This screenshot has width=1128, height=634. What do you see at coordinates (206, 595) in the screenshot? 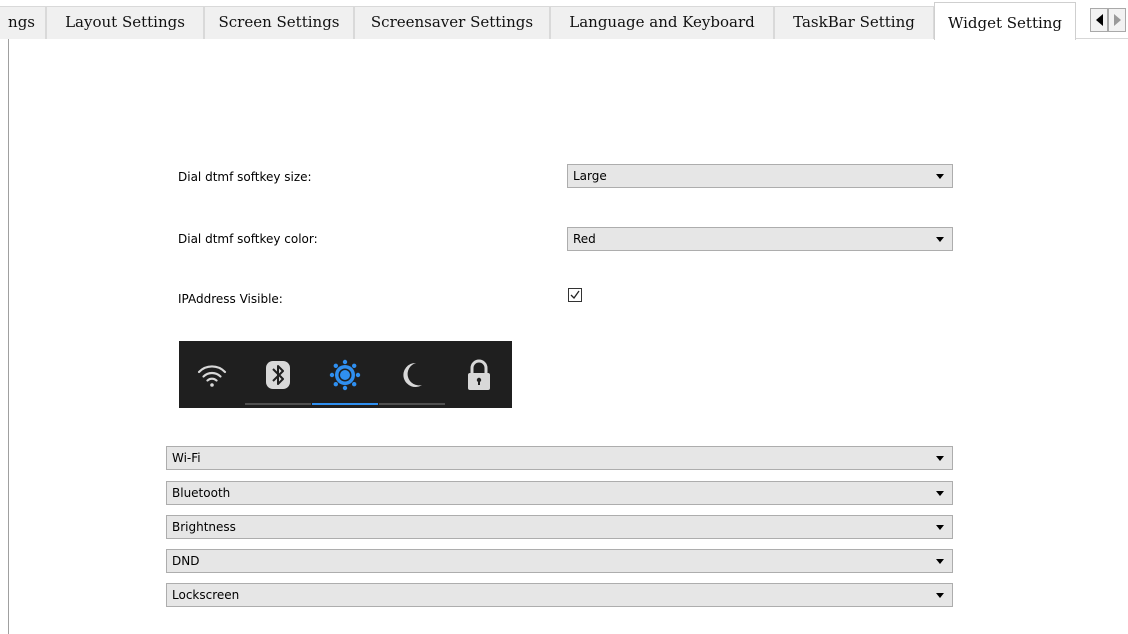
I see `widget-slot-5-value: Lockscreen` at bounding box center [206, 595].